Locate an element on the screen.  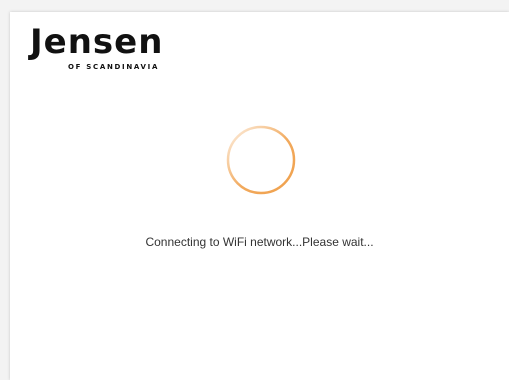
spinner-graphic is located at coordinates (261, 160).